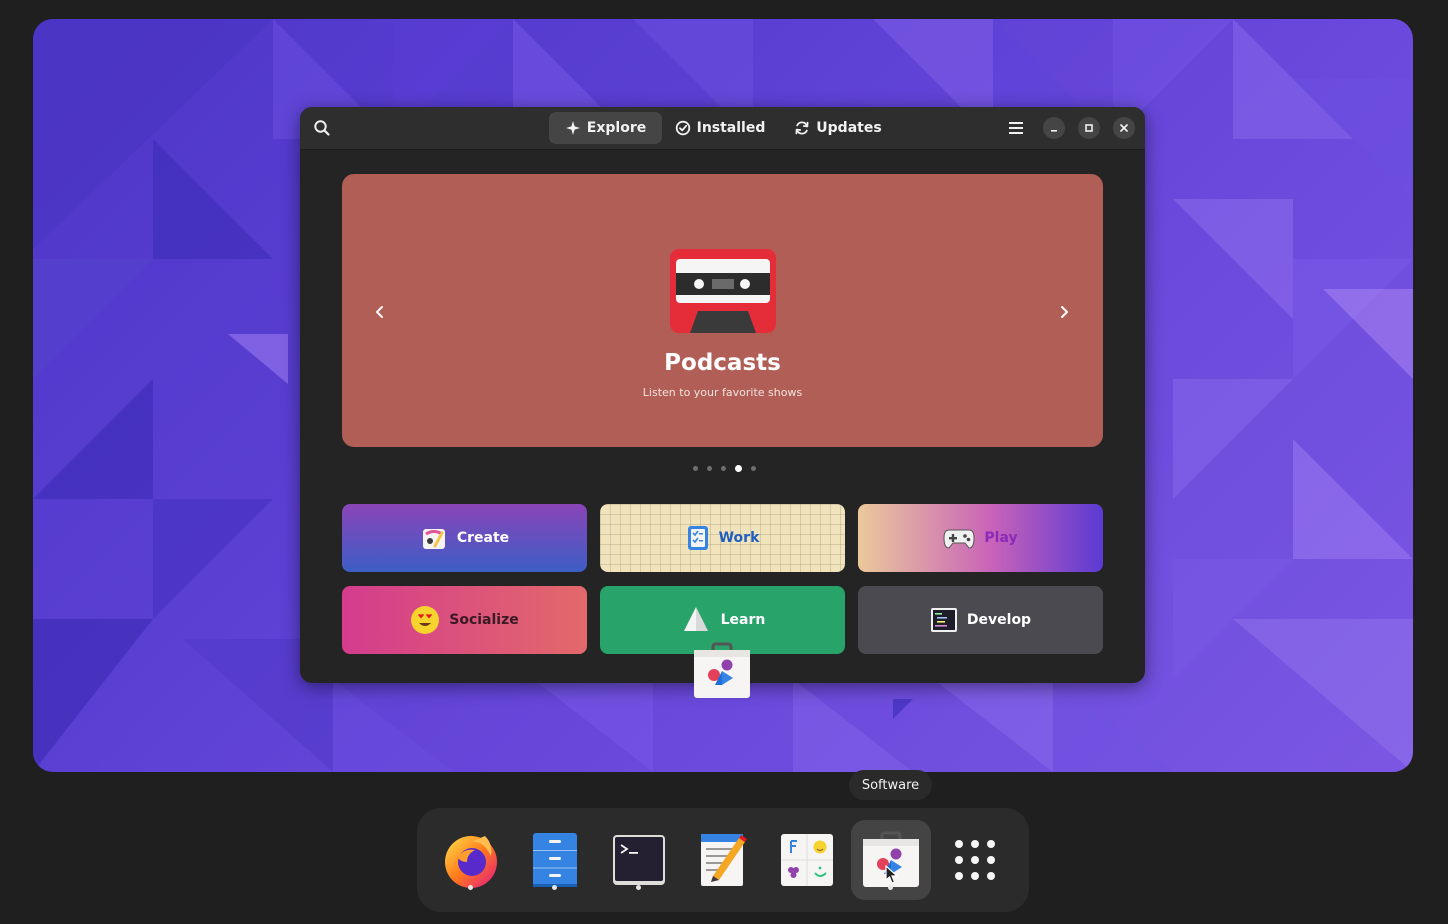  Describe the element at coordinates (722, 671) in the screenshot. I see `software-bag-icon` at that location.